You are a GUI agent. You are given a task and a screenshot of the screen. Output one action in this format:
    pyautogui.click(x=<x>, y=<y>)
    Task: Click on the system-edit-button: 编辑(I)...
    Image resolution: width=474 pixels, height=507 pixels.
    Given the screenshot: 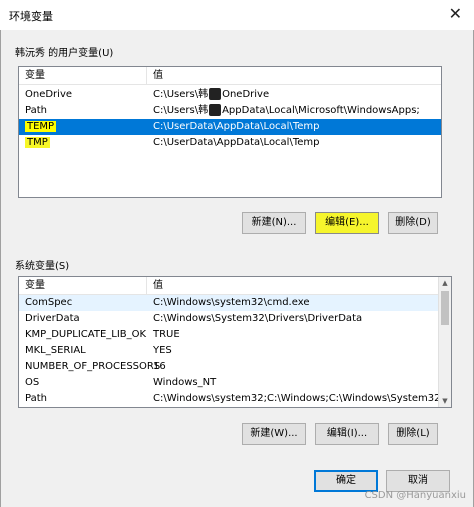 What is the action you would take?
    pyautogui.click(x=347, y=434)
    